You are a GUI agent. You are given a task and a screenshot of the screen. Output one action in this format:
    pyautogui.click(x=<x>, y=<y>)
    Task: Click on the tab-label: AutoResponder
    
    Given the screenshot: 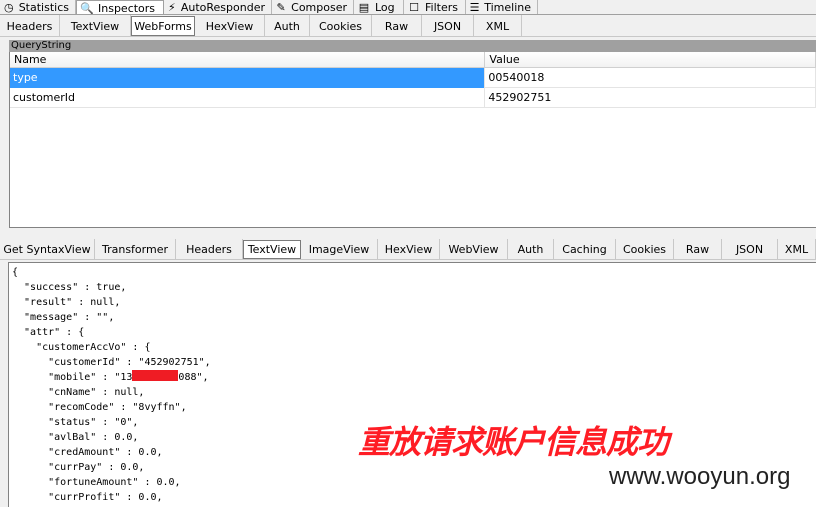 What is the action you would take?
    pyautogui.click(x=222, y=7)
    